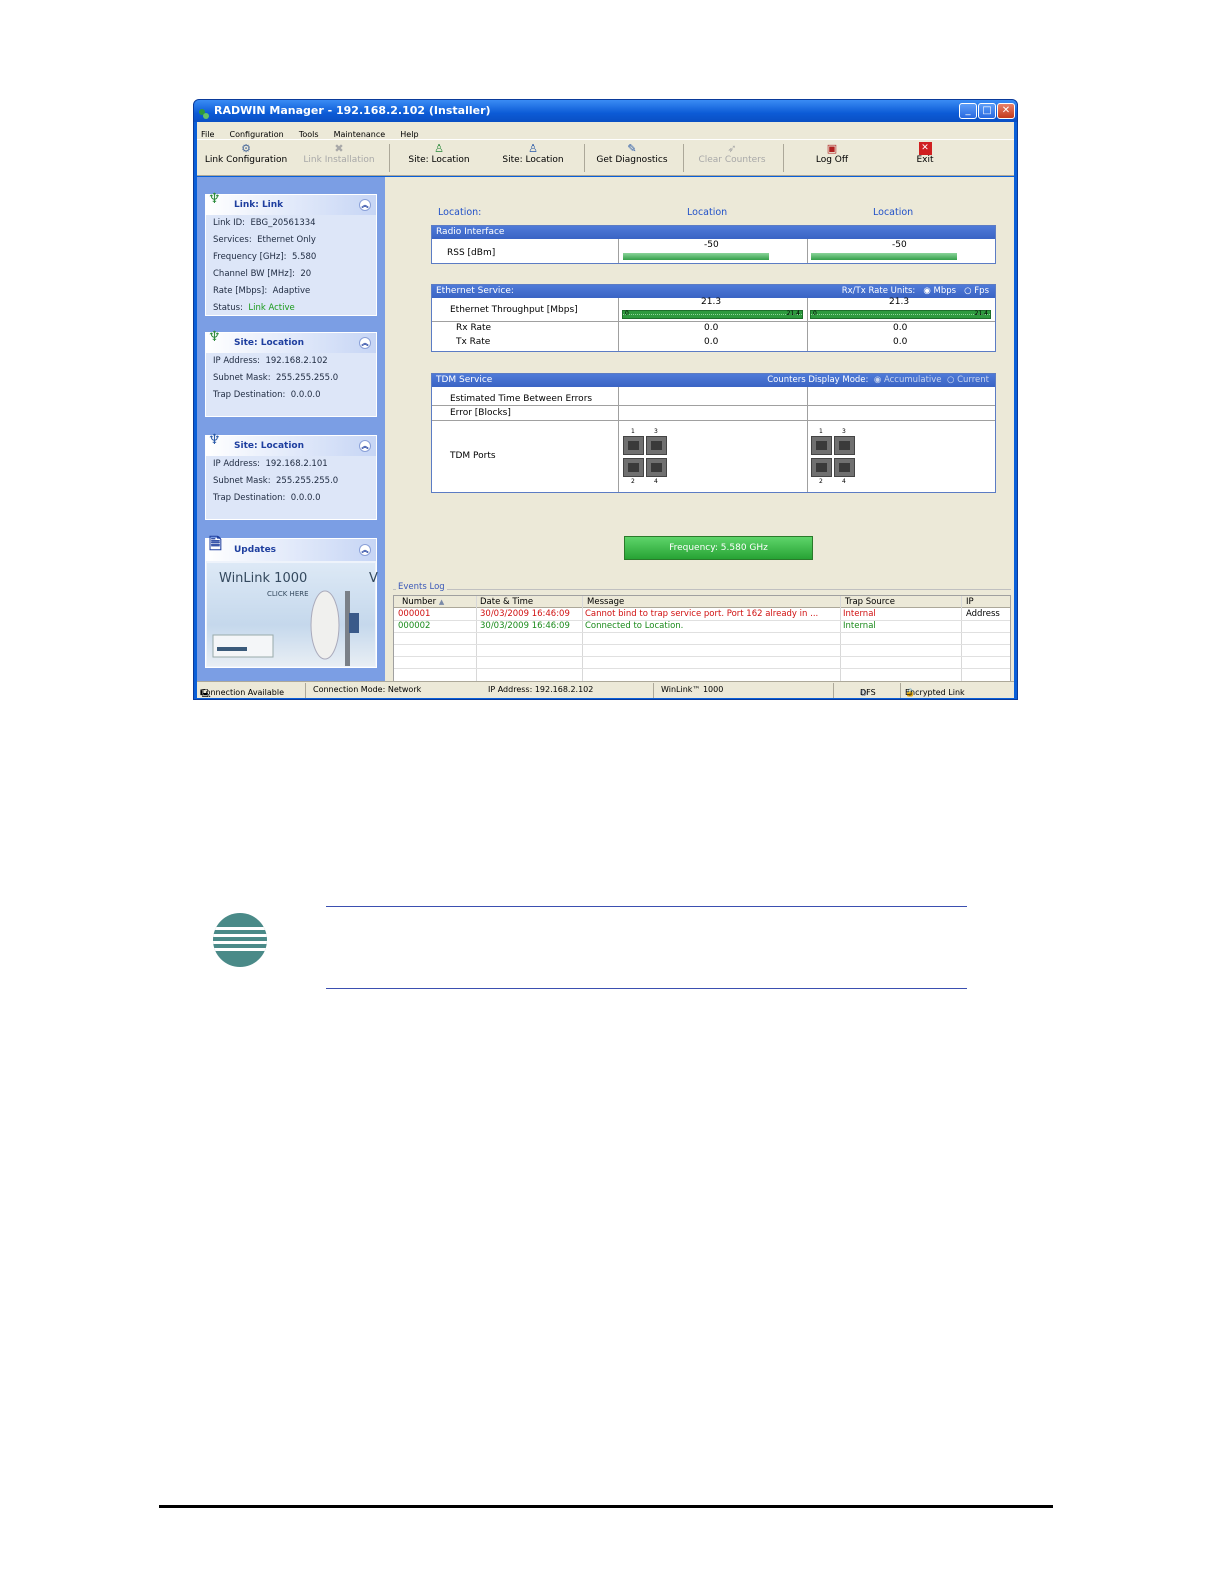 The height and width of the screenshot is (1584, 1224). I want to click on col-ip-address: IP Address, so click(988, 607).